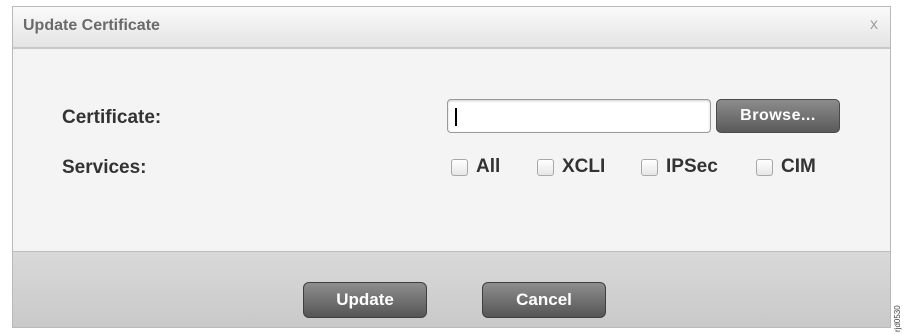 This screenshot has height=335, width=904. I want to click on ipsec-checkbox, so click(649, 167).